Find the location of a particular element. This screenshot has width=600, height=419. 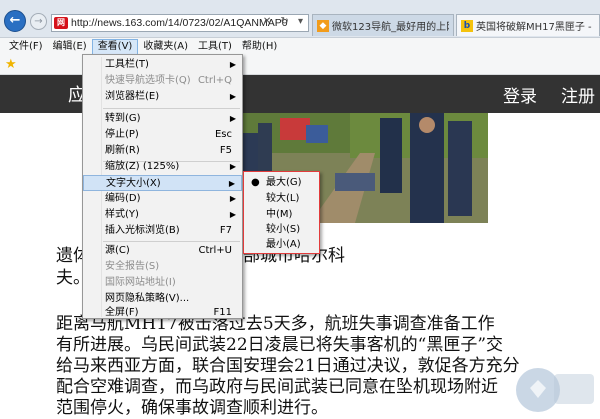

text-size-largest: ● 最大(G) is located at coordinates (281, 183).